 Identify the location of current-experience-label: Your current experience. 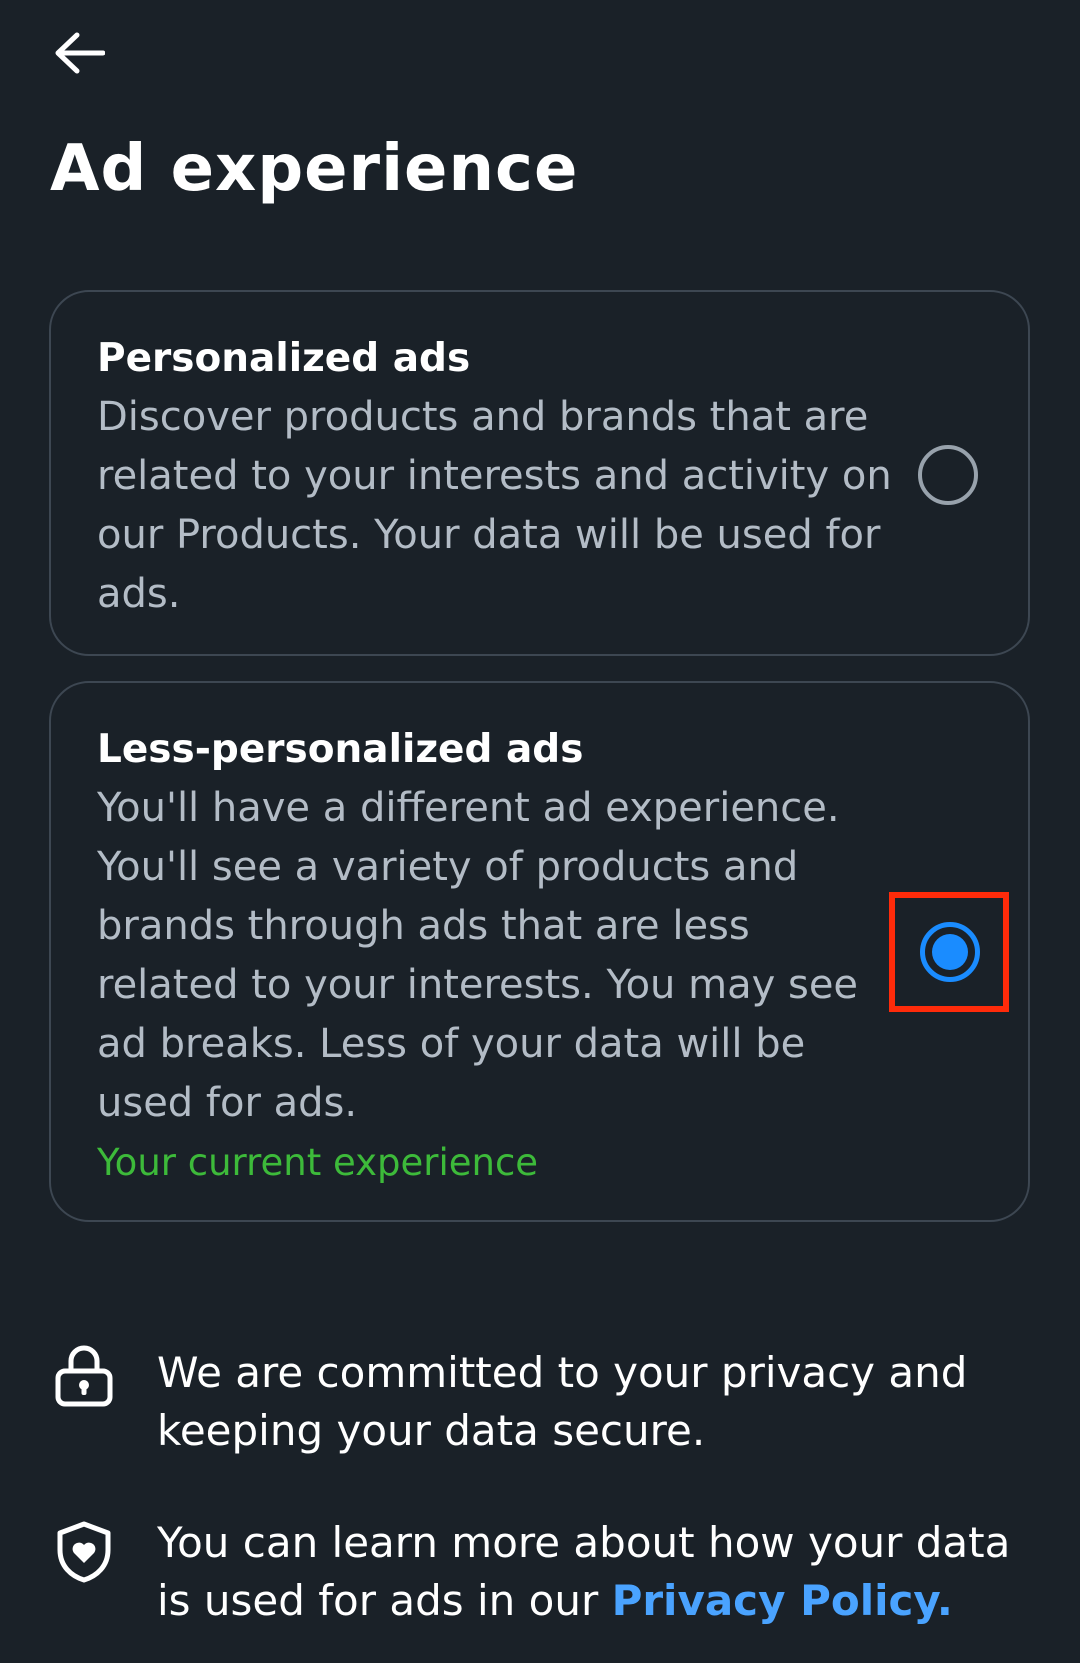
(318, 1162).